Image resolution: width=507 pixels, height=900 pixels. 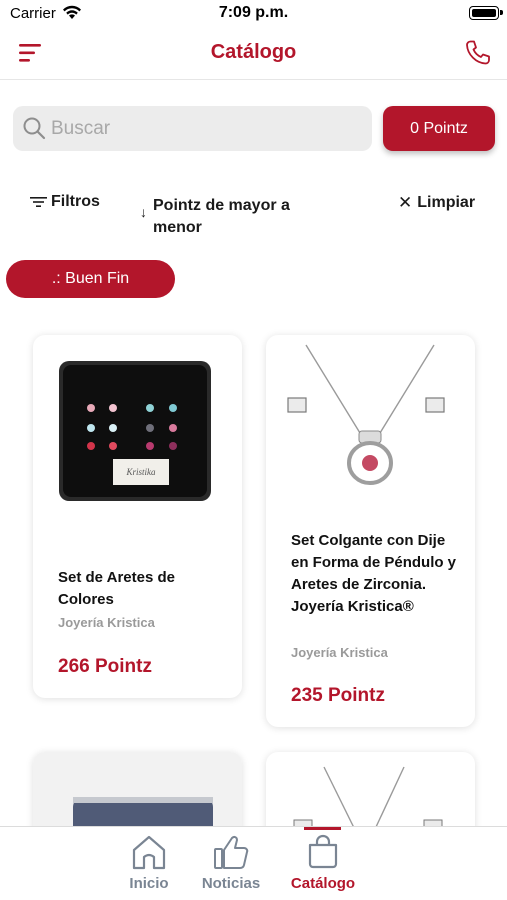 I want to click on sort-label: Pointz de mayor a menor, so click(x=221, y=216).